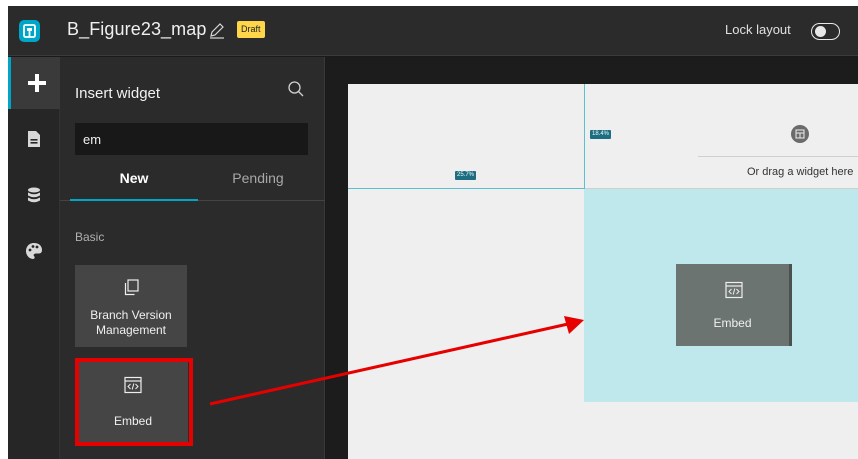 The width and height of the screenshot is (858, 459). Describe the element at coordinates (191, 139) in the screenshot. I see `widget-search-input` at that location.